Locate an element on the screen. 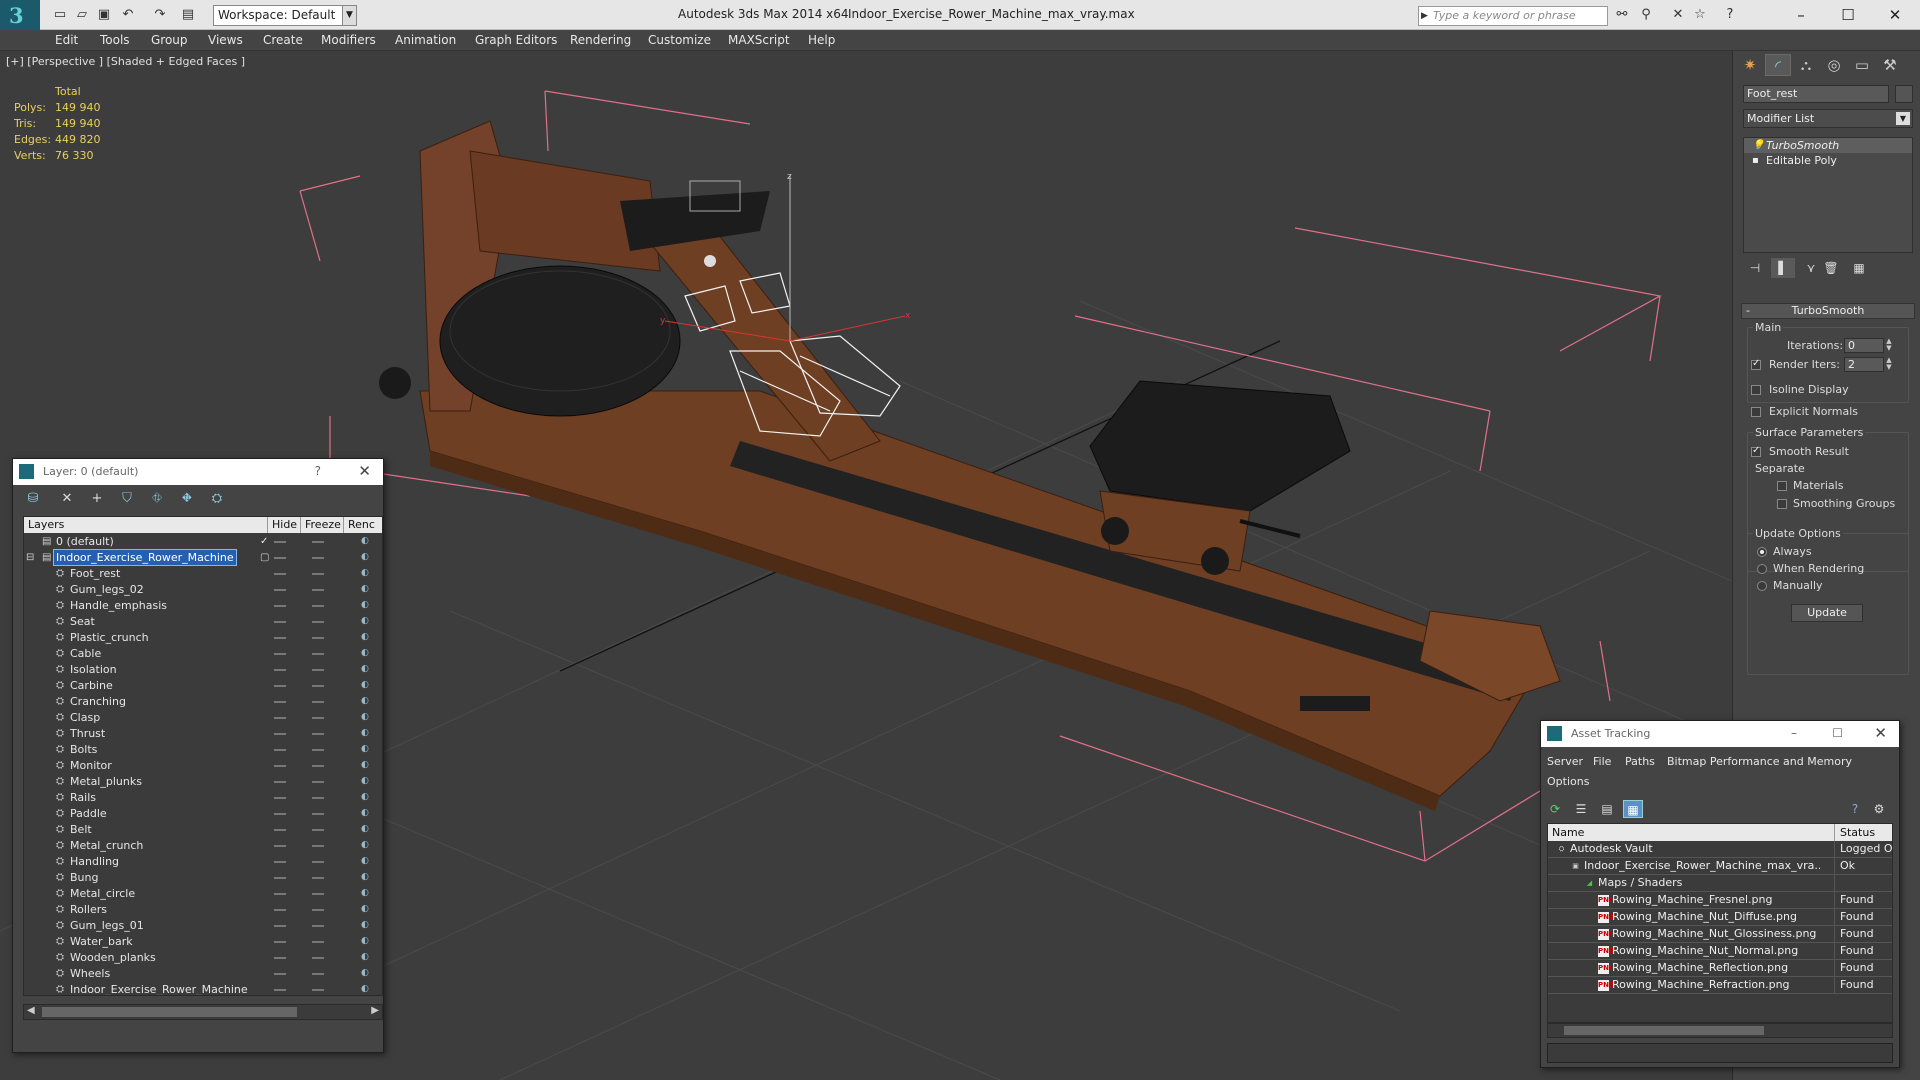 The width and height of the screenshot is (1920, 1080). materials-checkbox is located at coordinates (1782, 486).